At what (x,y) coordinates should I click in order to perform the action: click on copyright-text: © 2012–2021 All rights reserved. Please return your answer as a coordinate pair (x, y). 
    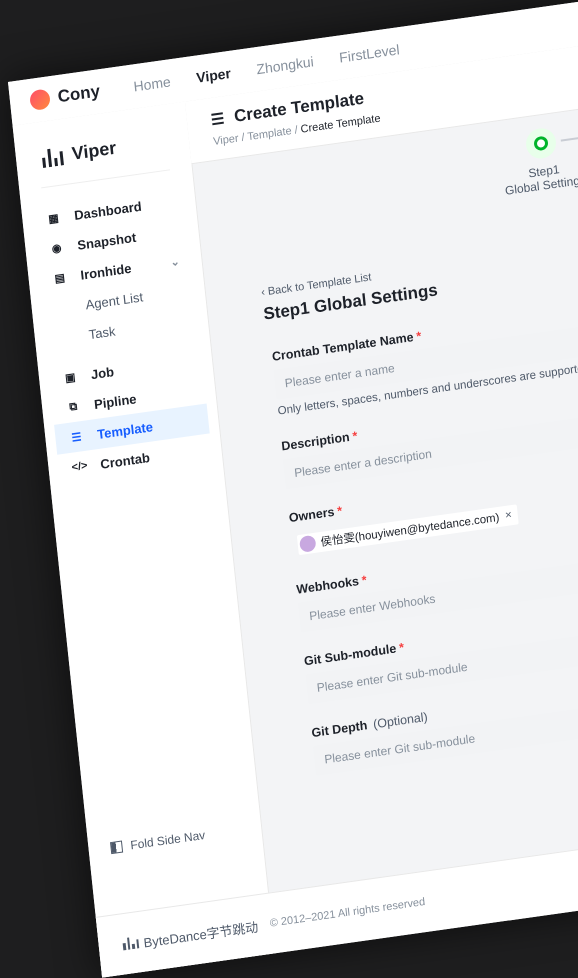
    Looking at the image, I should click on (347, 912).